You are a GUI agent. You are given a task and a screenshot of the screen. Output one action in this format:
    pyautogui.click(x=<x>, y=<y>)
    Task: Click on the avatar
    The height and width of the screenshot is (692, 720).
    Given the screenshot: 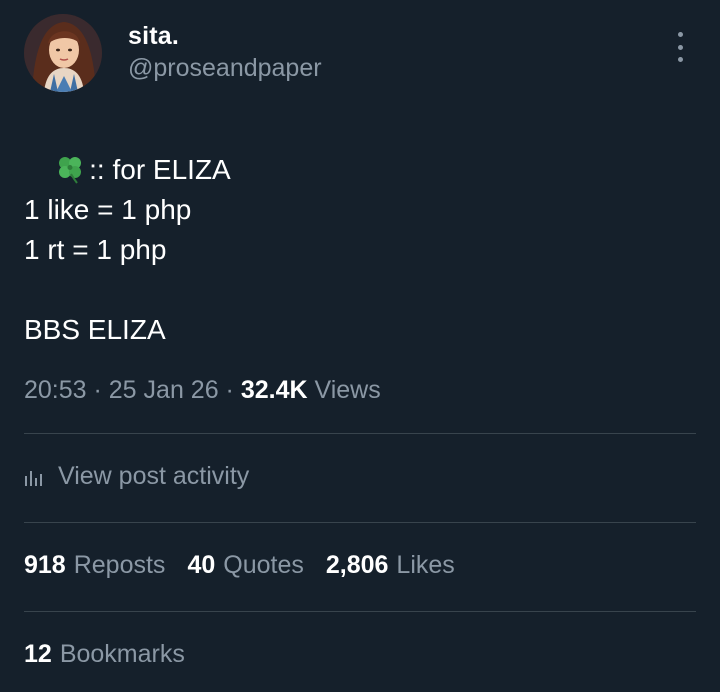 What is the action you would take?
    pyautogui.click(x=63, y=53)
    